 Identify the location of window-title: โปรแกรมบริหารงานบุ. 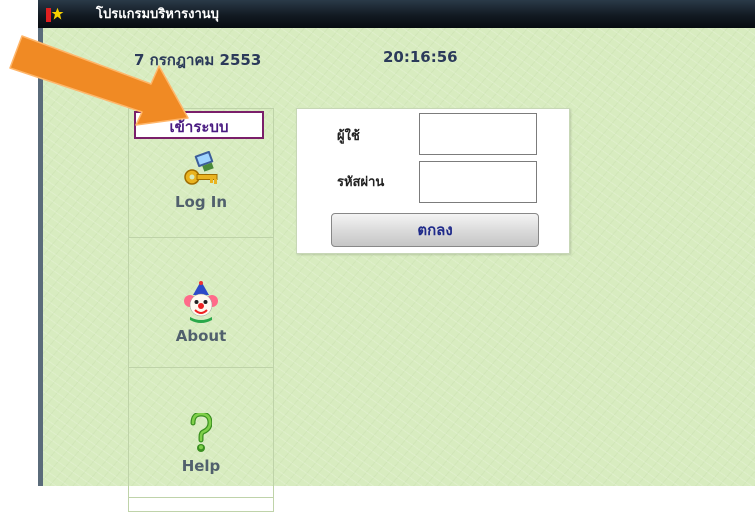
(157, 14).